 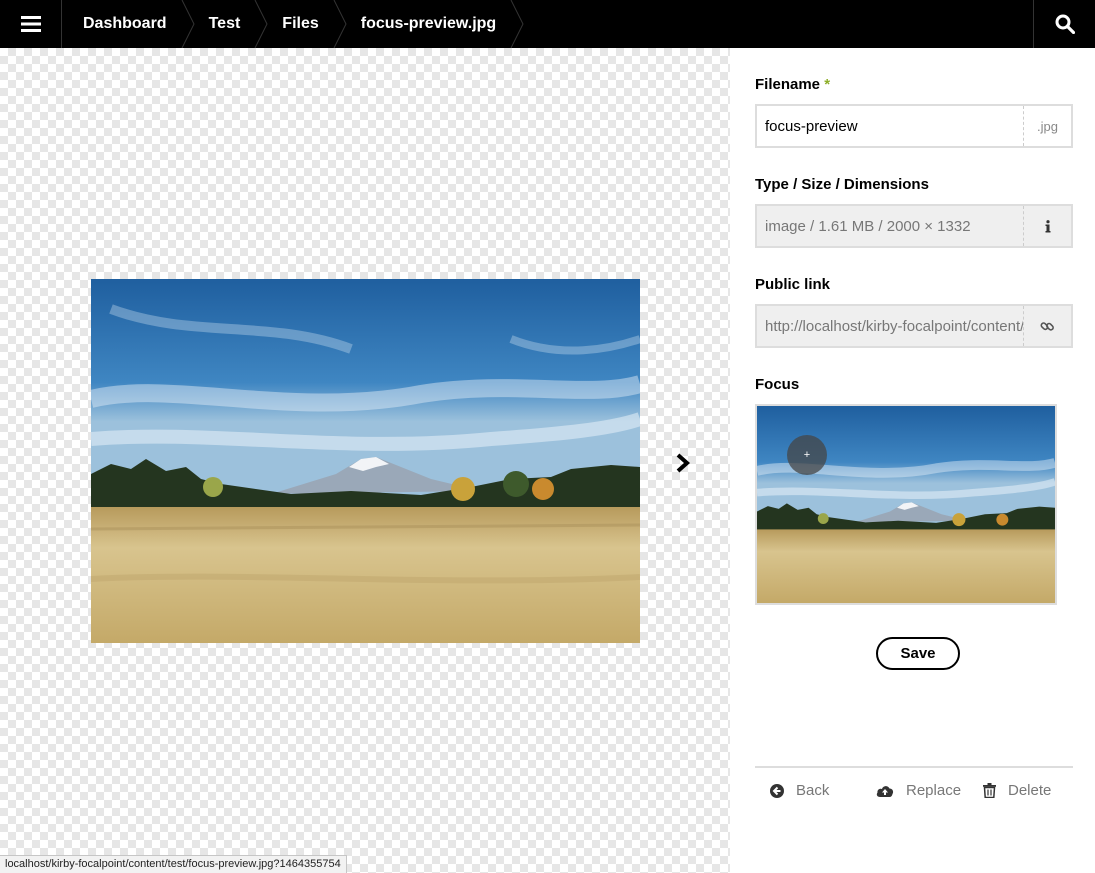 I want to click on arrow-circle-left-icon, so click(x=777, y=790).